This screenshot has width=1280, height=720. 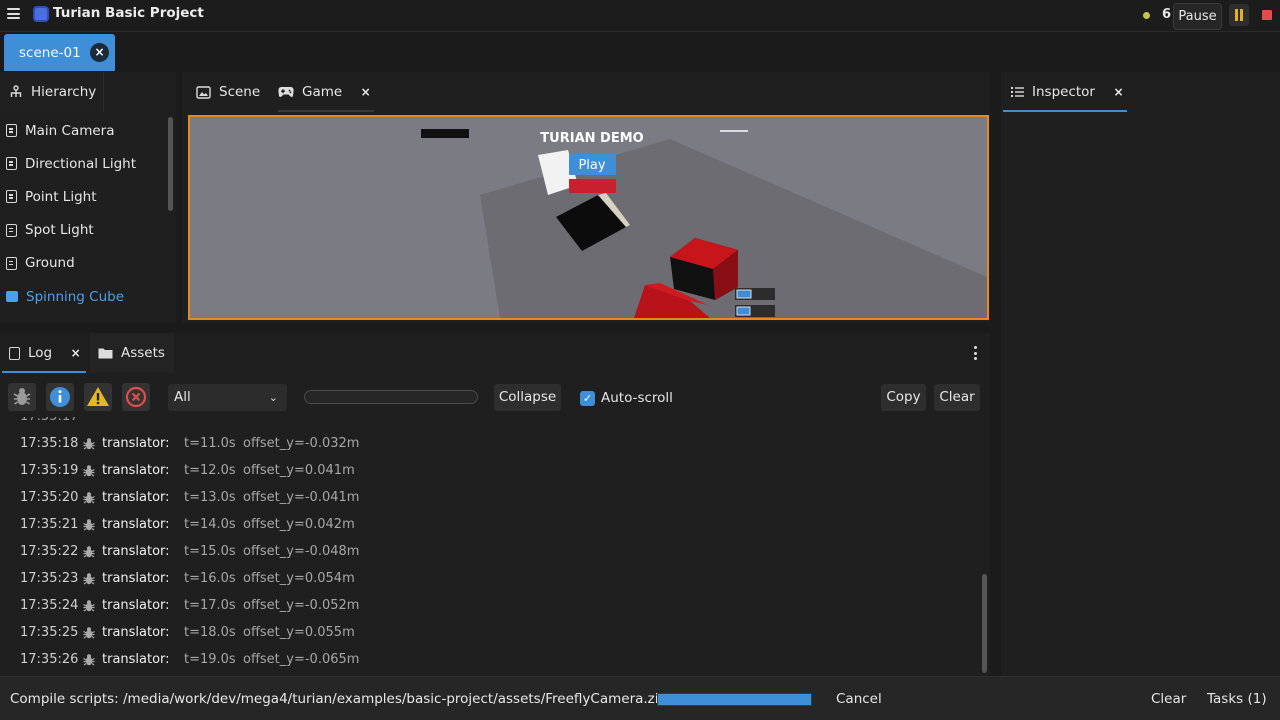 I want to click on hierarchy-item-main-camera: Main Camera, so click(x=85, y=130).